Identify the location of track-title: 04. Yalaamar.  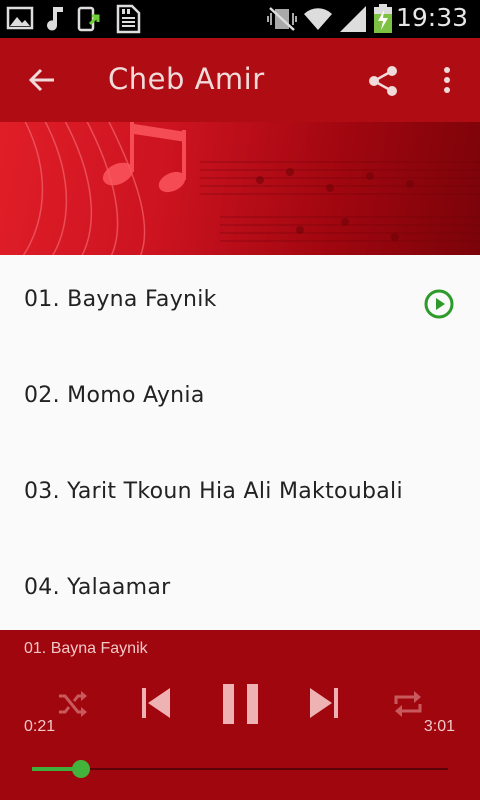
(97, 587).